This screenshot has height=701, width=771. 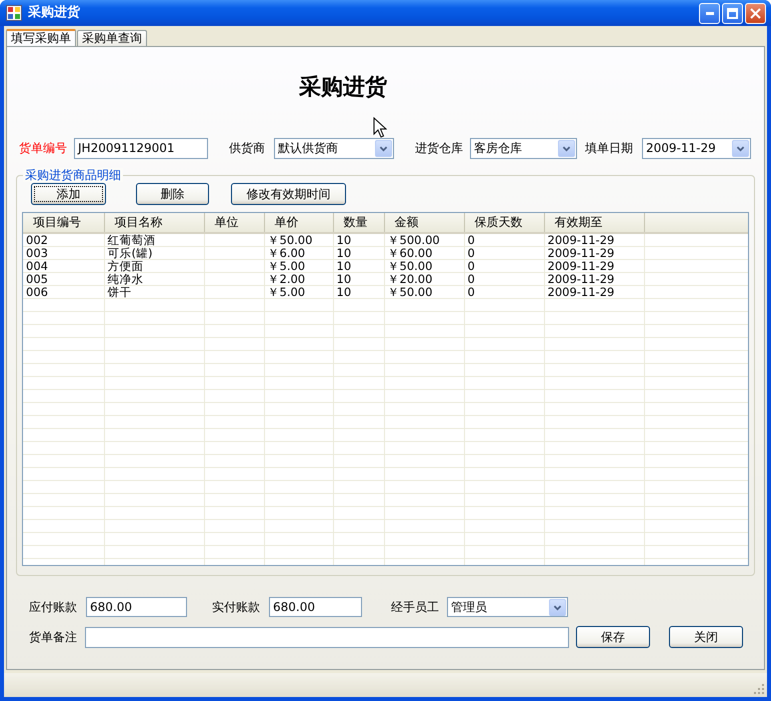 I want to click on maximize-icon, so click(x=732, y=13).